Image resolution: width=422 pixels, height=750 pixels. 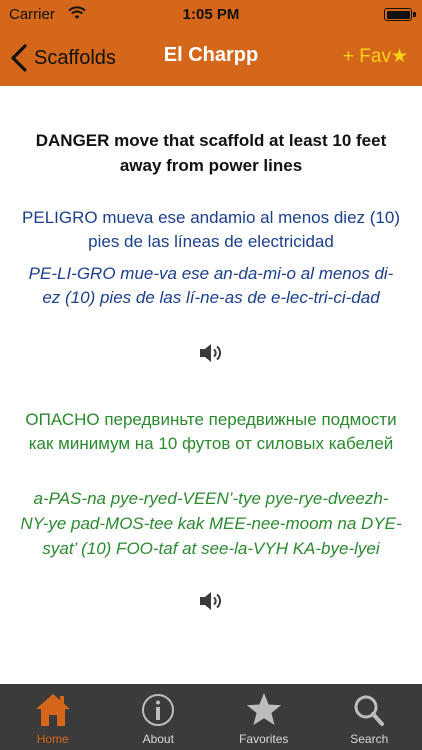 I want to click on status-time: 1:05 PM, so click(x=211, y=14).